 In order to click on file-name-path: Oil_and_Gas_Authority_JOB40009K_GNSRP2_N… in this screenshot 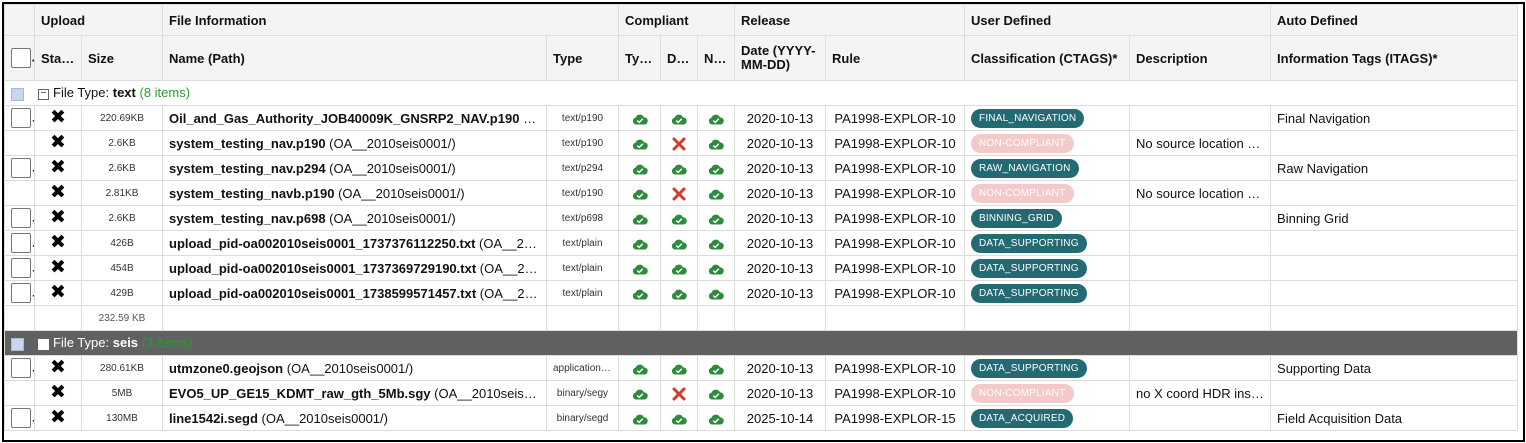, I will do `click(354, 118)`.